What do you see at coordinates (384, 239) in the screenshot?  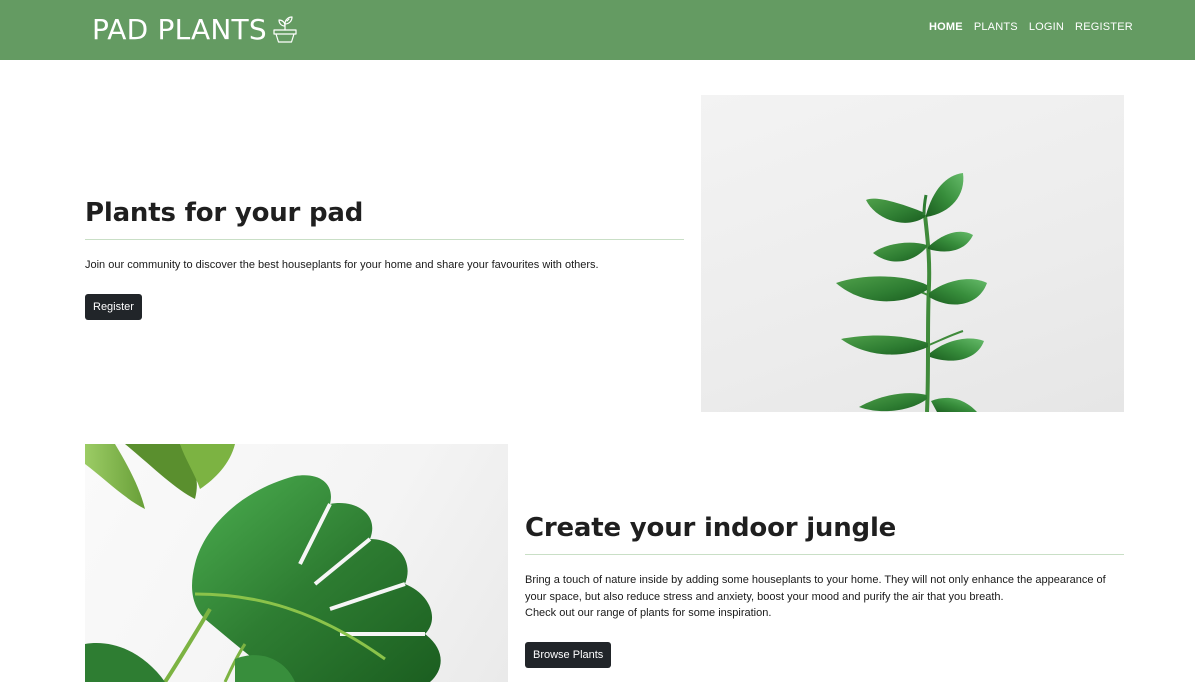 I see `hero-divider` at bounding box center [384, 239].